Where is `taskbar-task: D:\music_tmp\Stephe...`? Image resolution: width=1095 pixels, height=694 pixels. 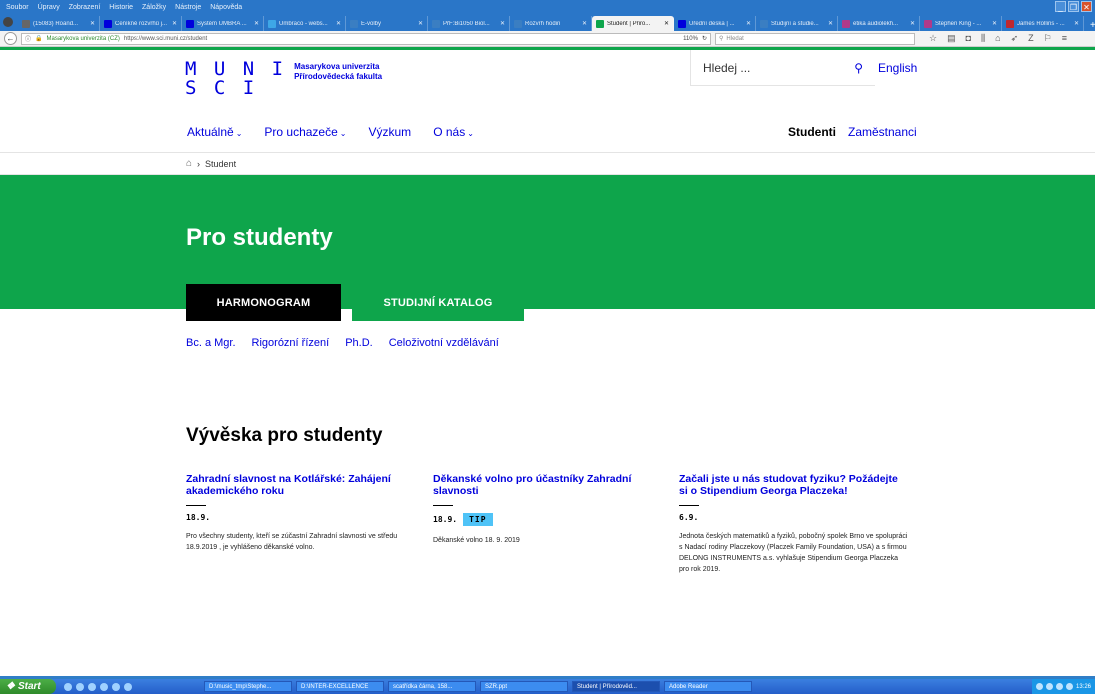
taskbar-task: D:\music_tmp\Stephe... is located at coordinates (248, 686).